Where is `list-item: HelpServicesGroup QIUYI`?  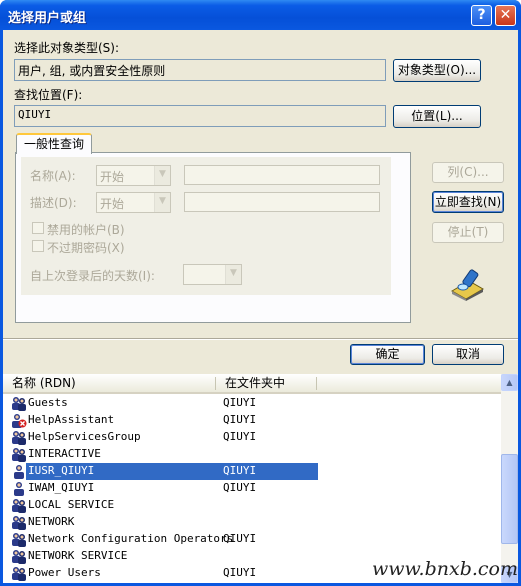 list-item: HelpServicesGroup QIUYI is located at coordinates (252, 437).